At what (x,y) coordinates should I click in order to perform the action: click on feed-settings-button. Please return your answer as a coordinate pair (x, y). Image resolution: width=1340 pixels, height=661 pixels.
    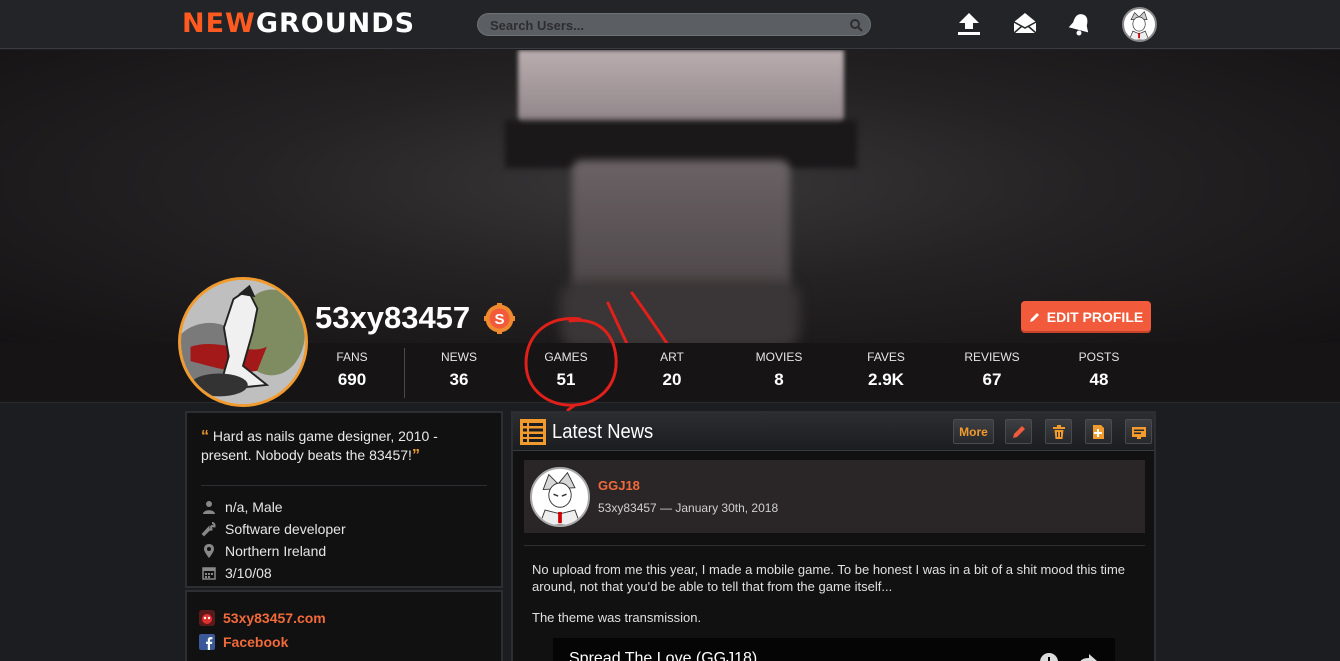
    Looking at the image, I should click on (1138, 431).